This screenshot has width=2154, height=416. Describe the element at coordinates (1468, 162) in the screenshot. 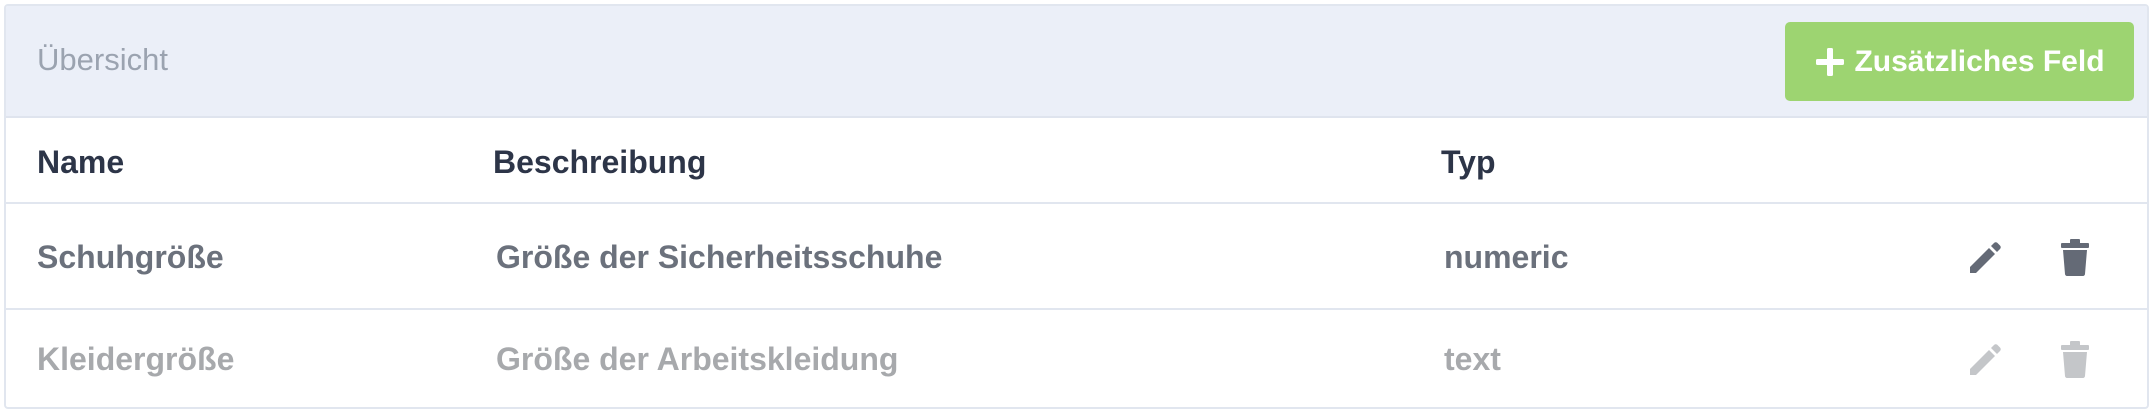

I see `column-header-type: Typ` at that location.